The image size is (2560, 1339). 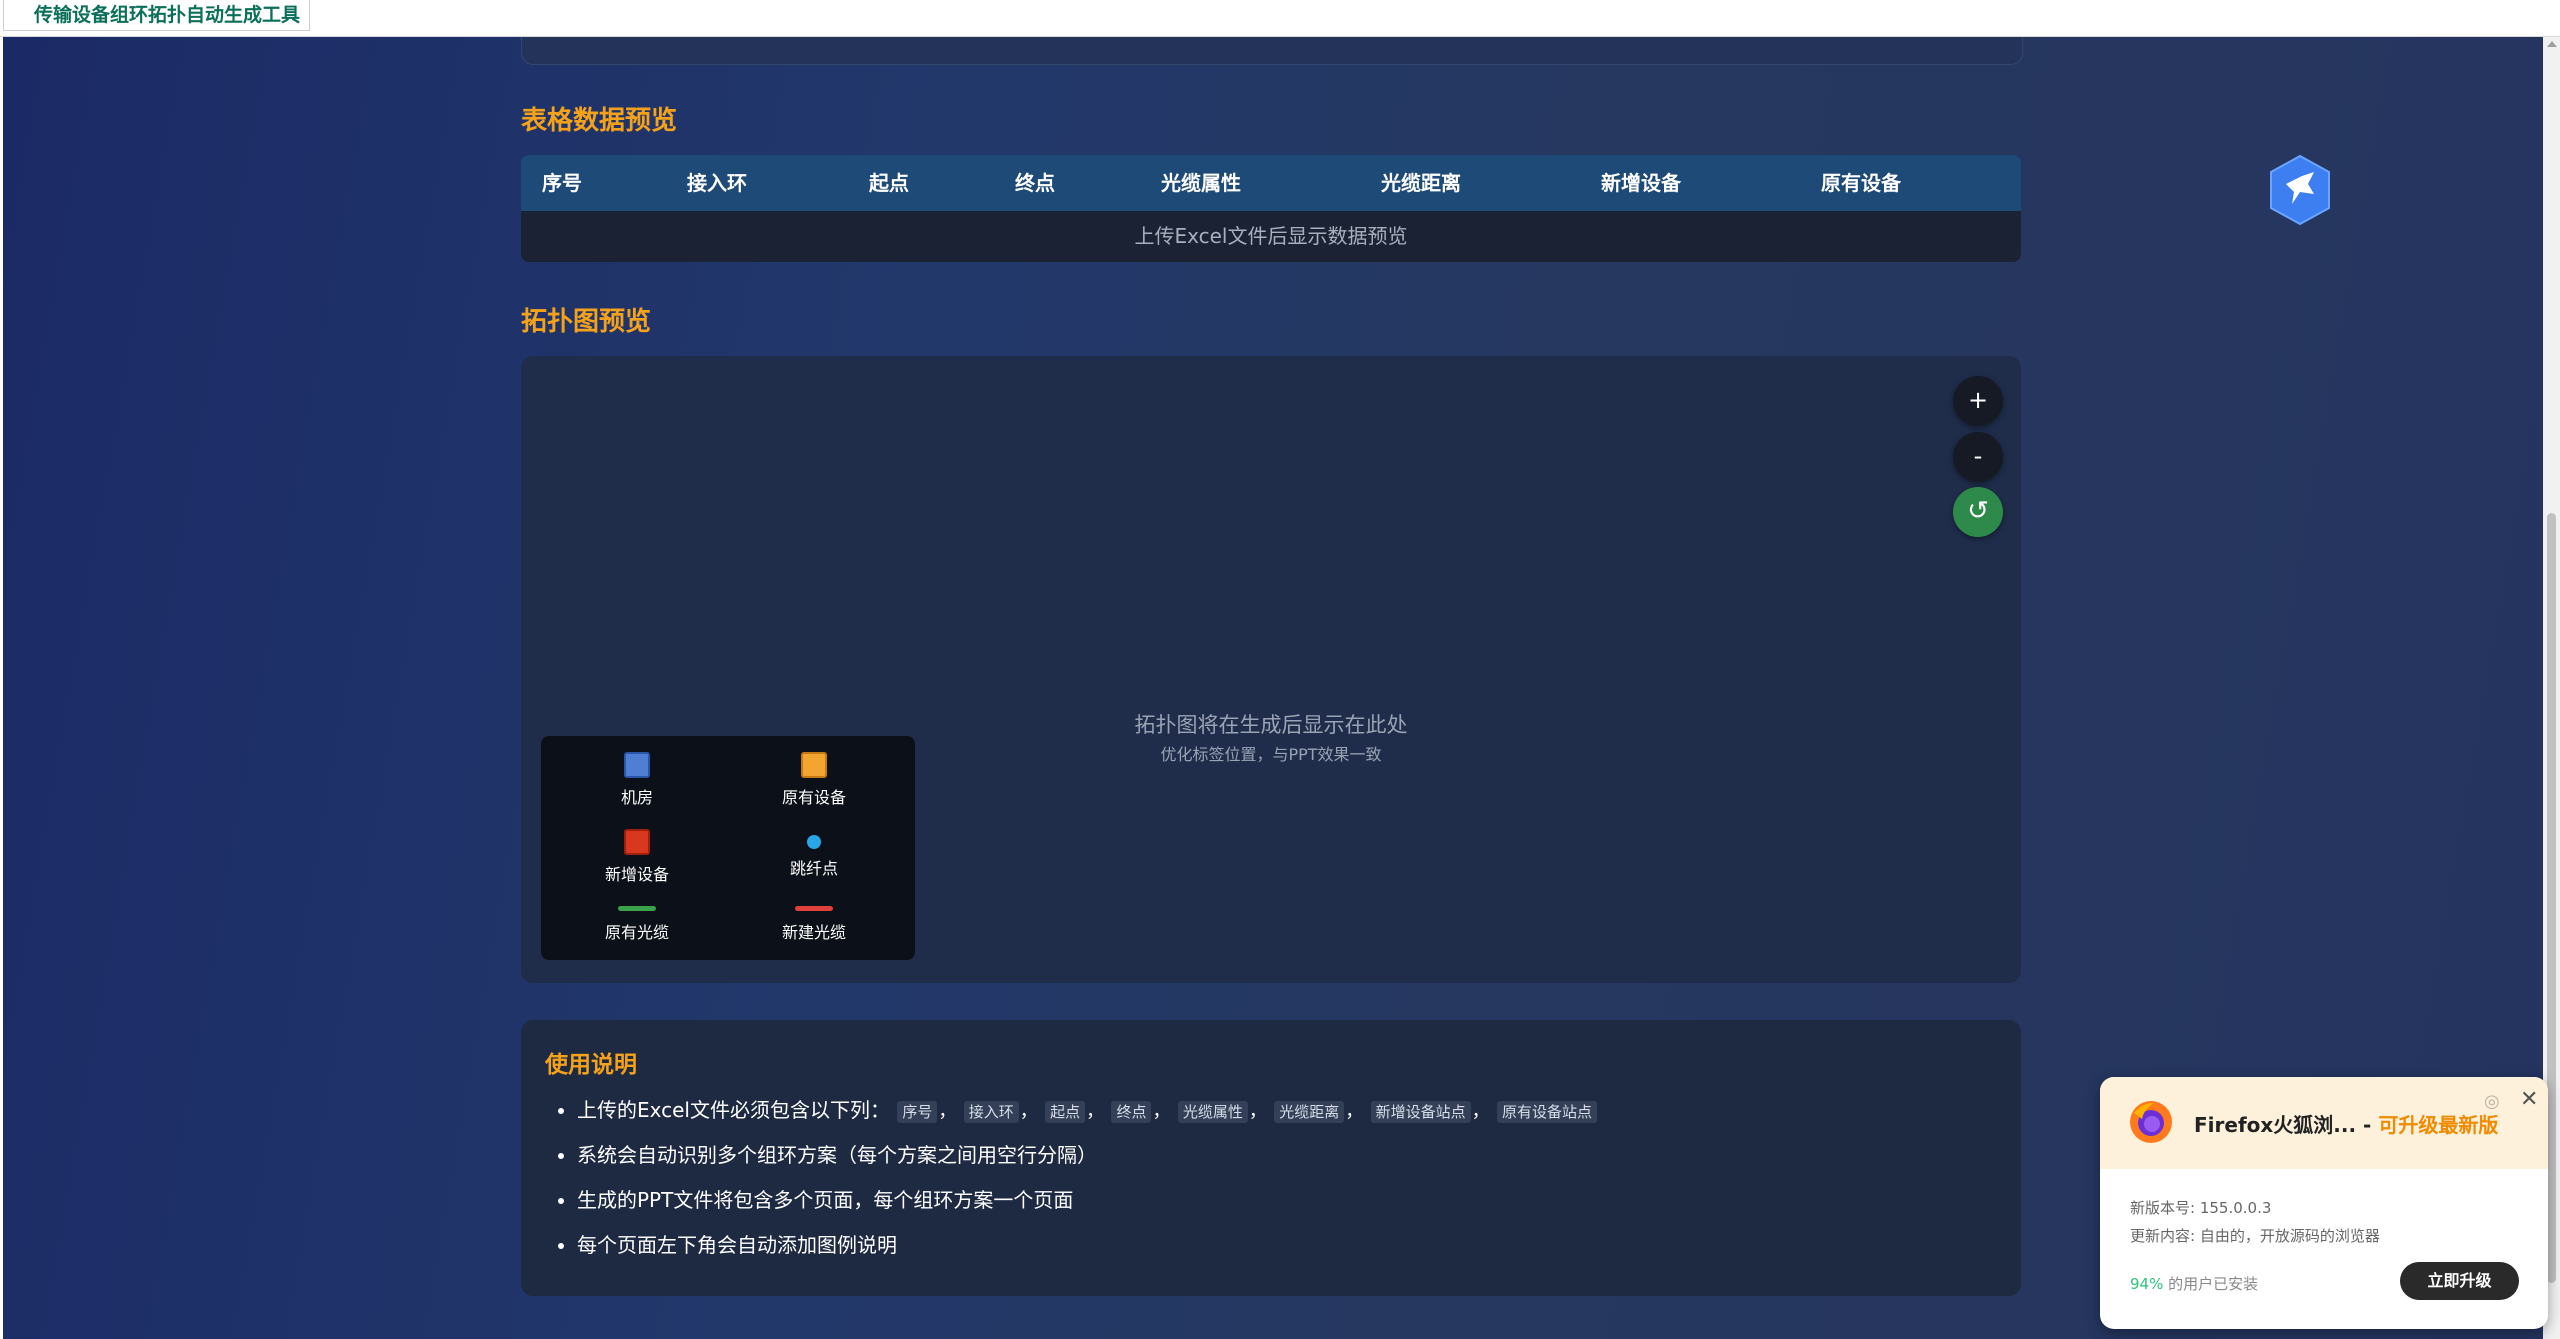 I want to click on required-column-tag: 起点, so click(x=1065, y=1112).